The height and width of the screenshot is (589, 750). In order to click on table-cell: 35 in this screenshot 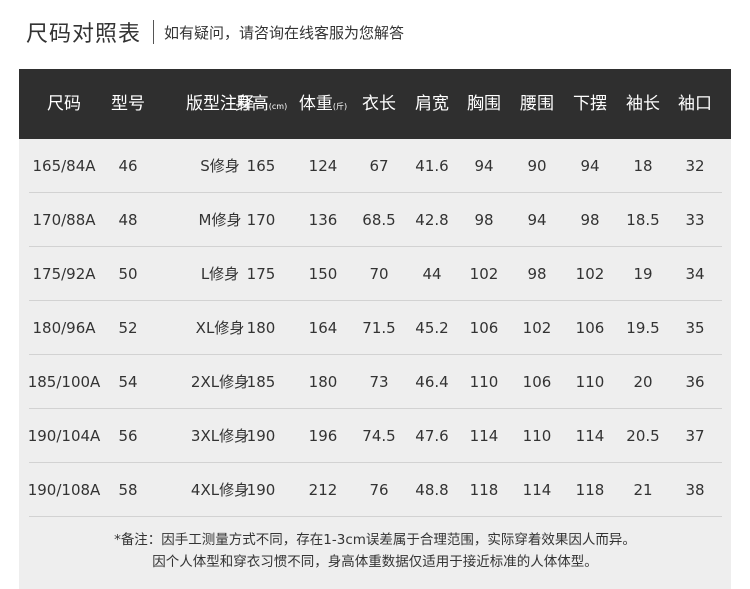, I will do `click(695, 328)`.